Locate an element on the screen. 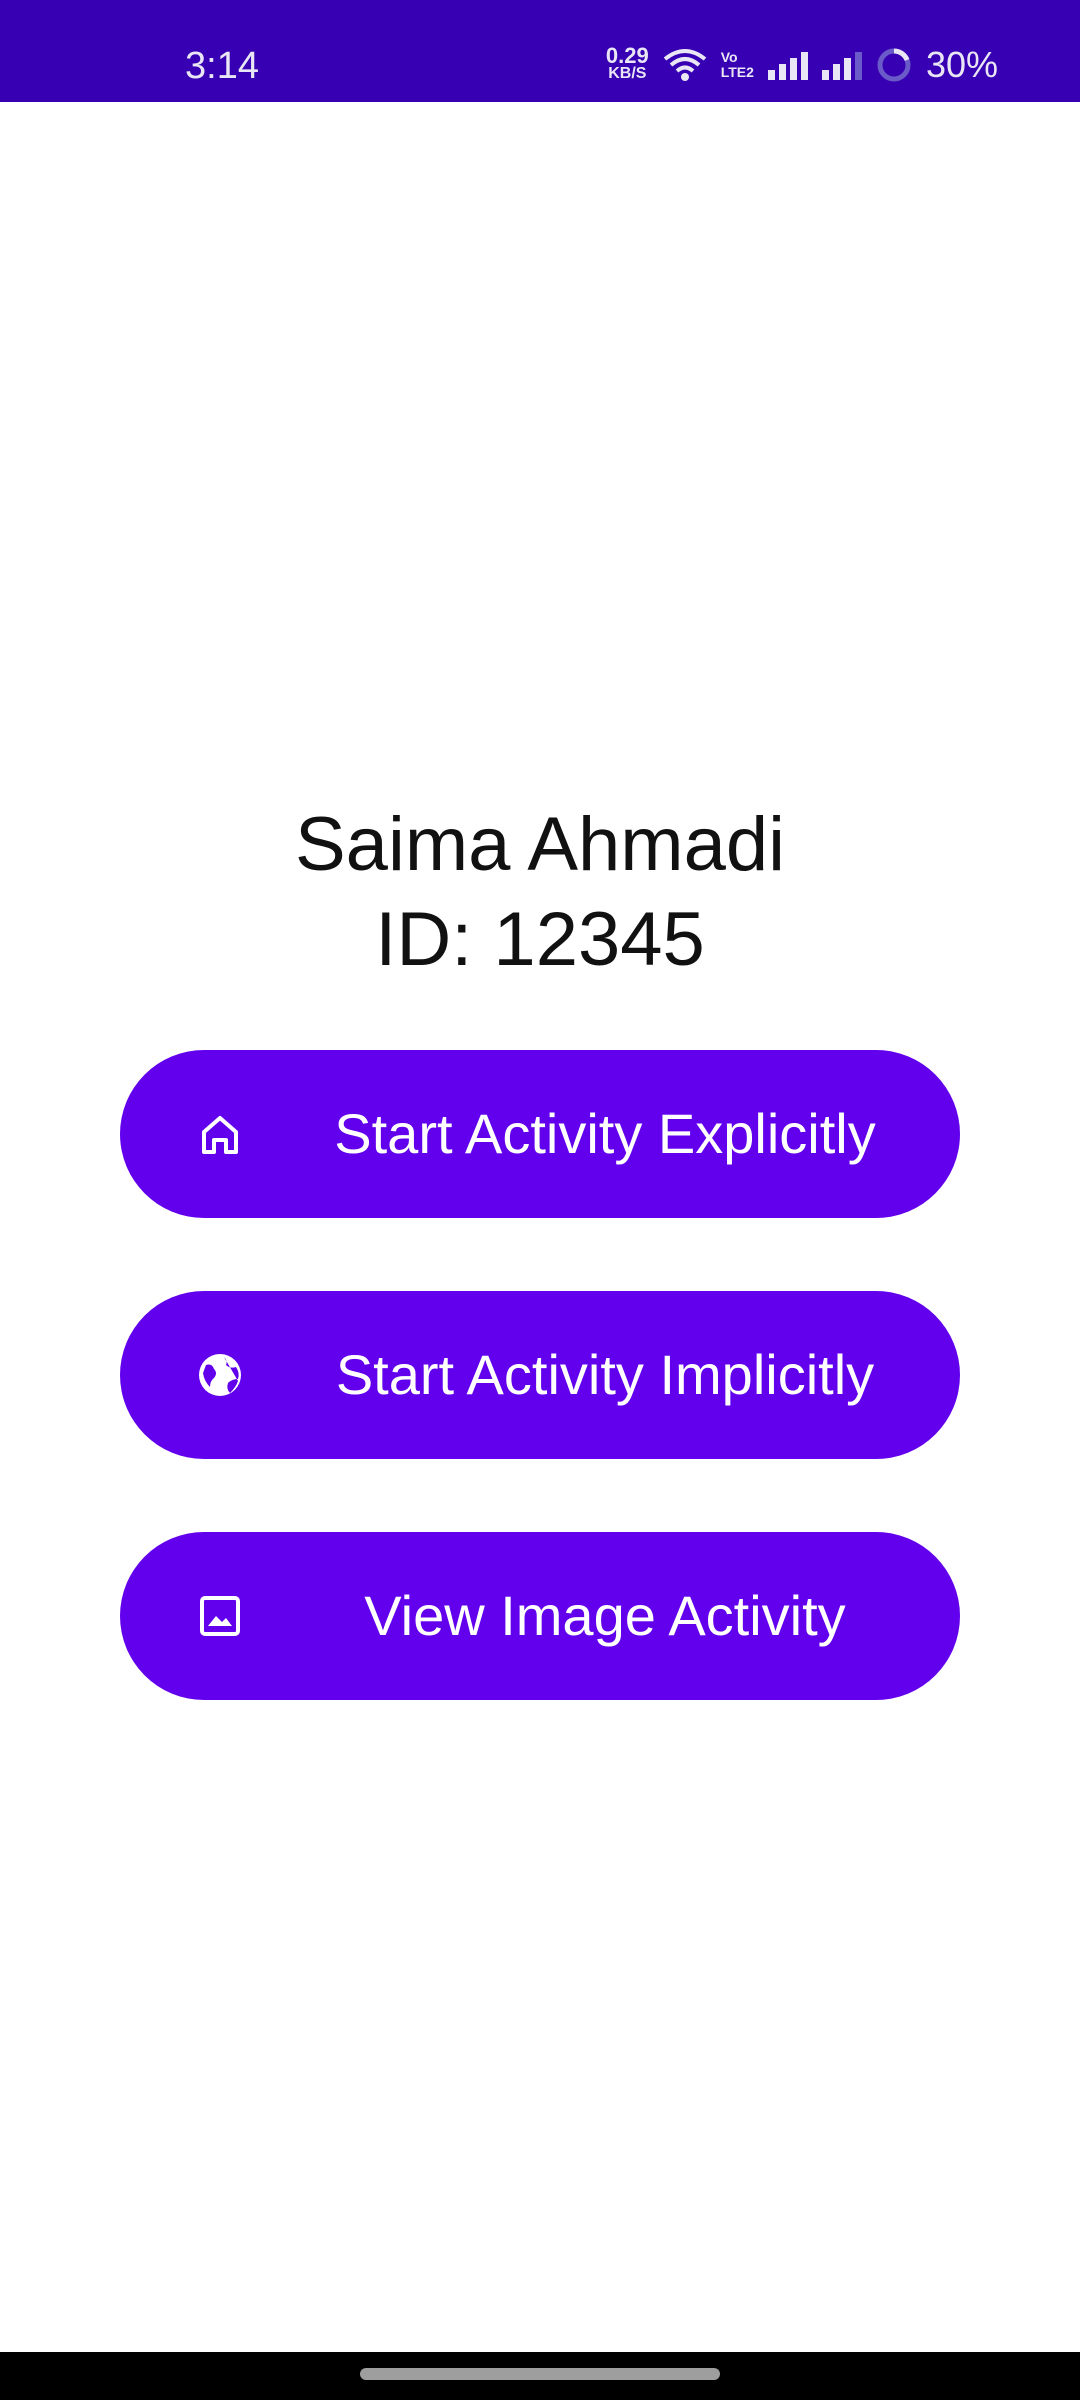 The width and height of the screenshot is (1080, 2400). profile-name: Saima Ahmadi is located at coordinates (540, 844).